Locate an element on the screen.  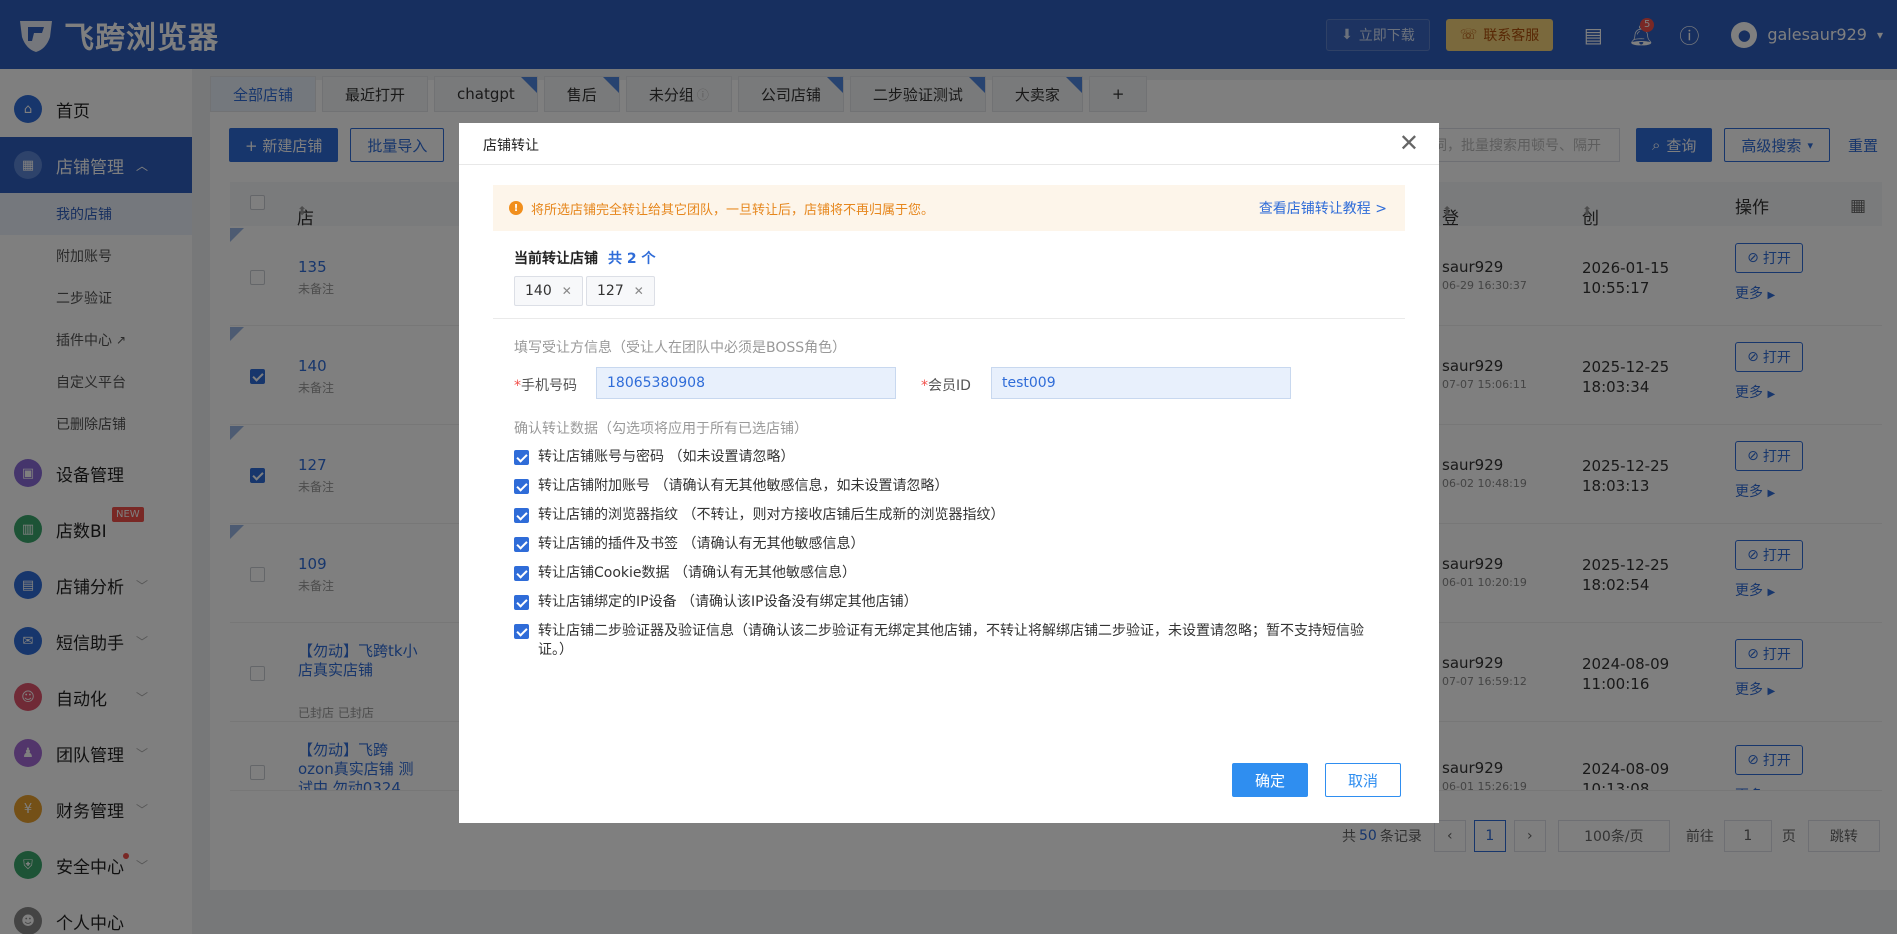
tutorial-link: 查看店铺转让教程 > is located at coordinates (1323, 208).